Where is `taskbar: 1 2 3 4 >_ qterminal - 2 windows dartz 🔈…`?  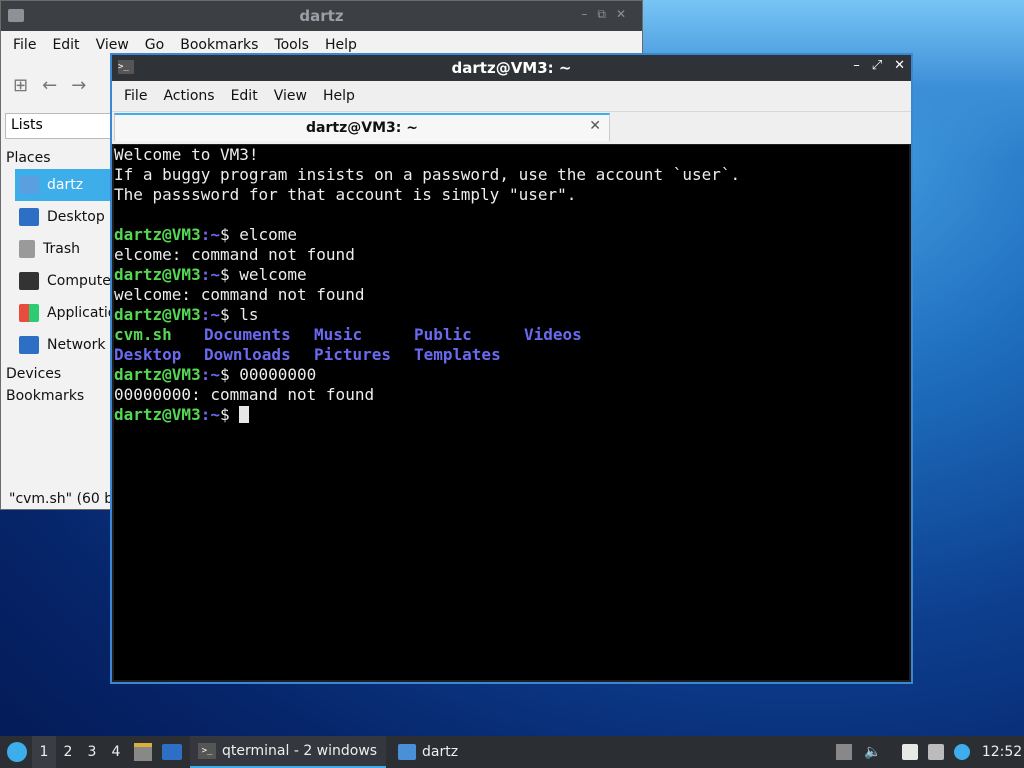 taskbar: 1 2 3 4 >_ qterminal - 2 windows dartz 🔈… is located at coordinates (512, 752).